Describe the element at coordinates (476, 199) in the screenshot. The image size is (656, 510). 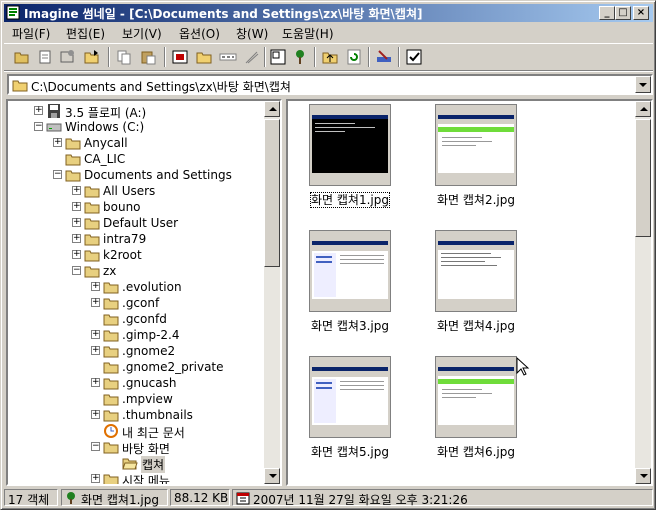
I see `thumbnail-caption: 화면 캡쳐2.jpg` at that location.